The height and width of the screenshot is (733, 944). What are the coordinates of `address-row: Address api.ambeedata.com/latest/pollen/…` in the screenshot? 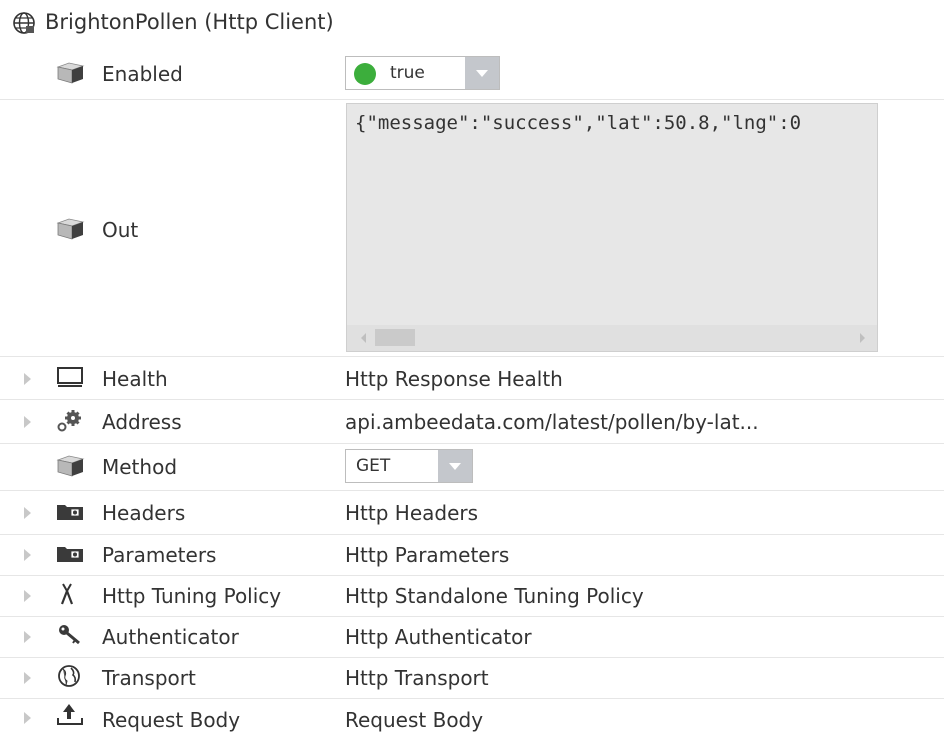 It's located at (472, 422).